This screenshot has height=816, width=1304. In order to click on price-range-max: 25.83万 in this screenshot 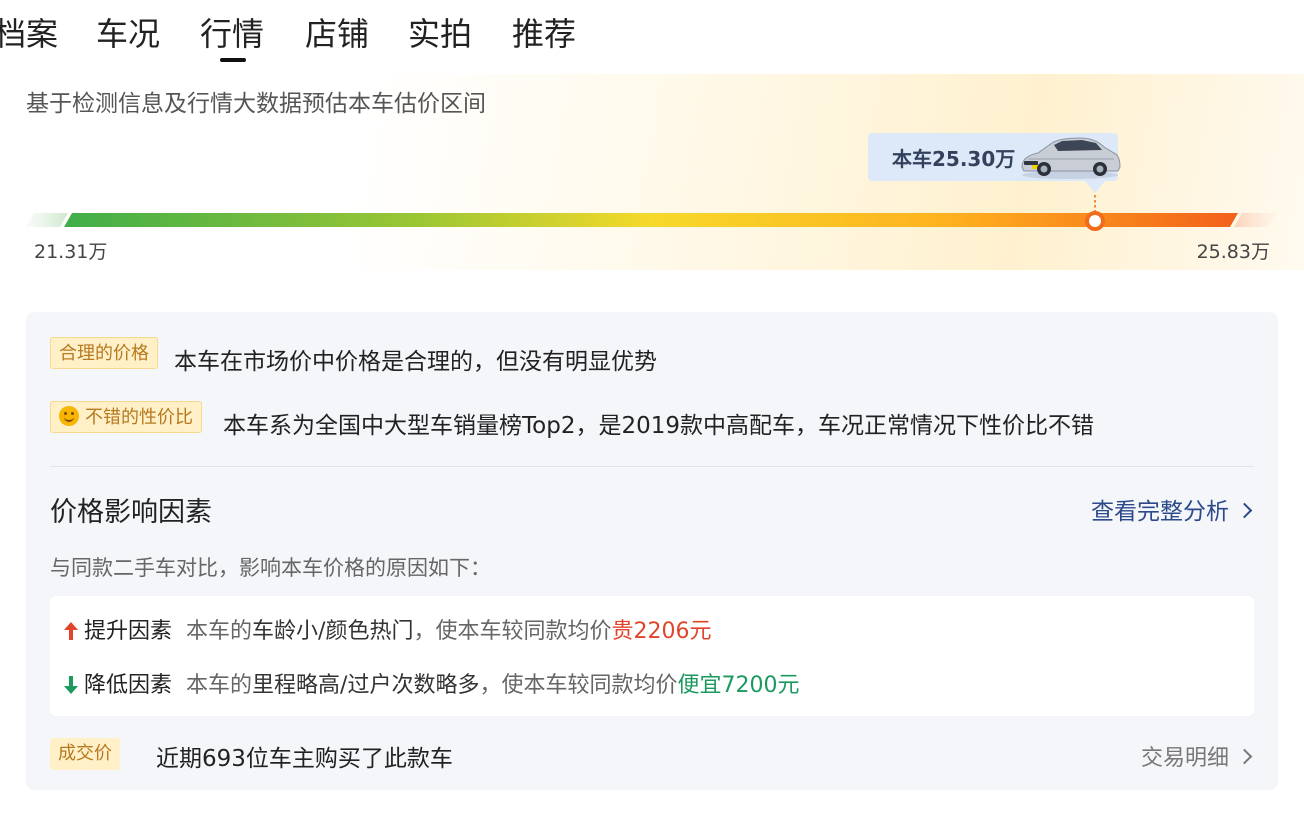, I will do `click(1233, 252)`.